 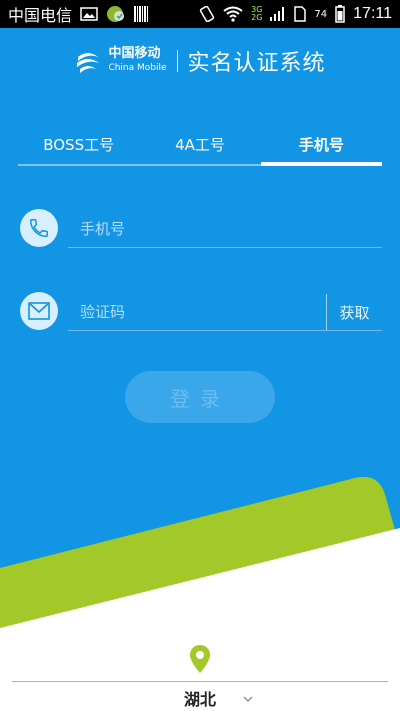 What do you see at coordinates (200, 165) in the screenshot?
I see `tab-4a-underline` at bounding box center [200, 165].